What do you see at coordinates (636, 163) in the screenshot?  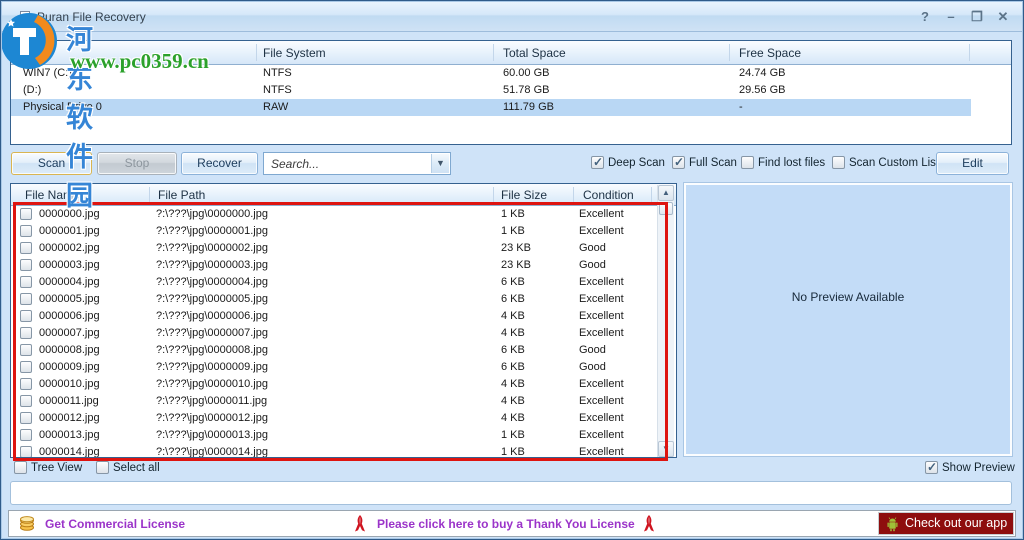 I see `deep-scan-label: Deep Scan` at bounding box center [636, 163].